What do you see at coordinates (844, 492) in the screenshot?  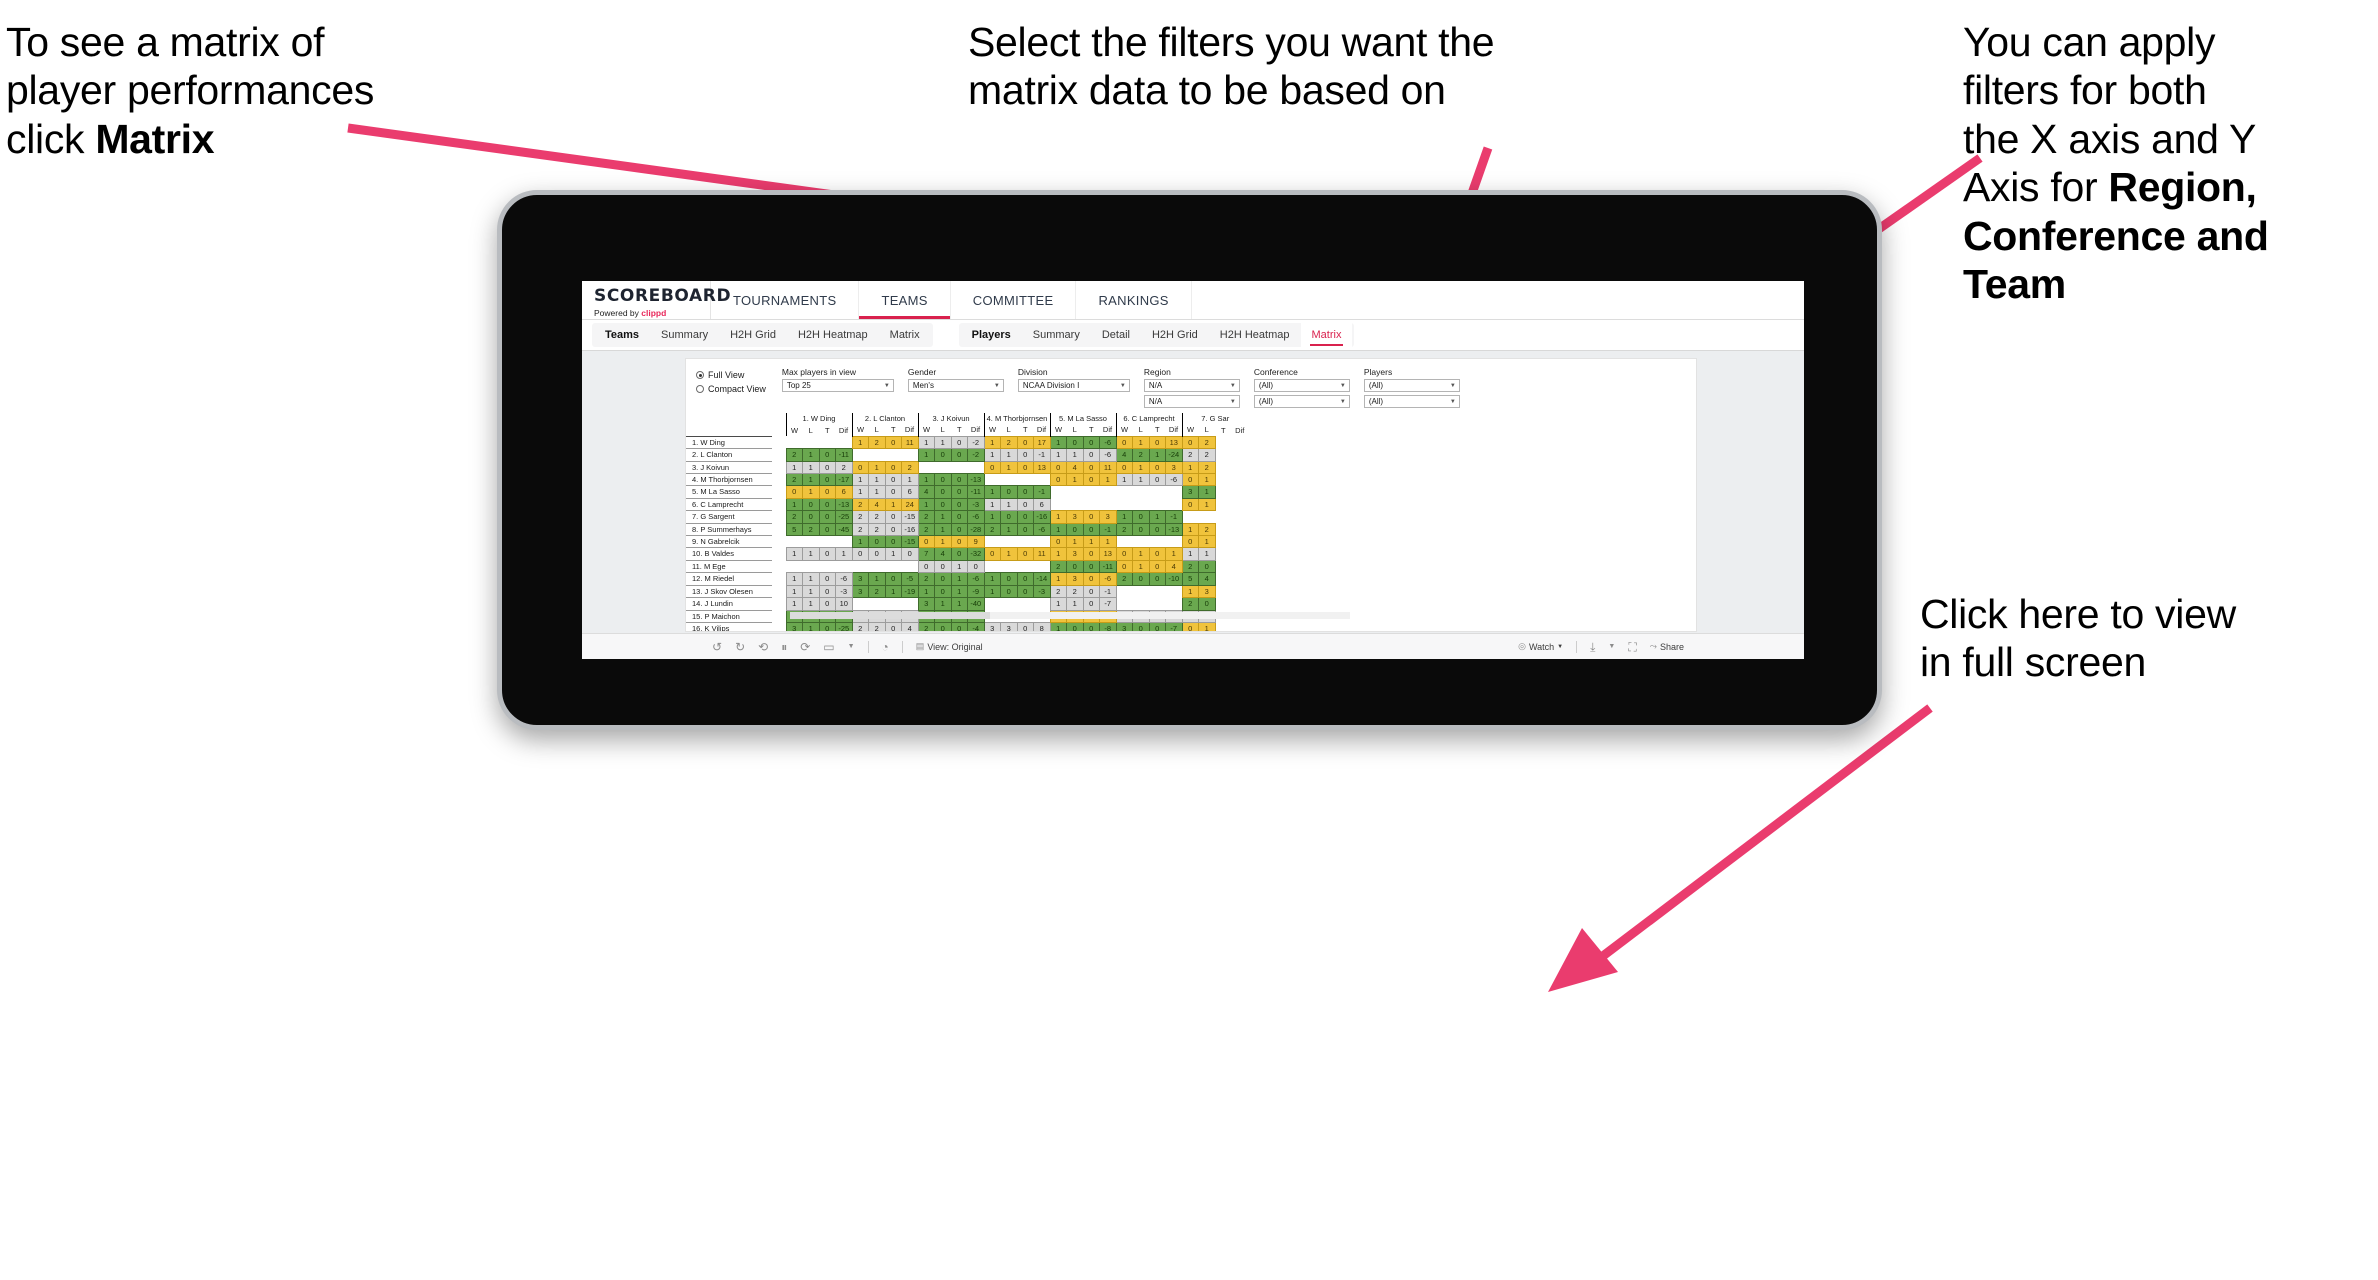 I see `matrix-cell: 6` at bounding box center [844, 492].